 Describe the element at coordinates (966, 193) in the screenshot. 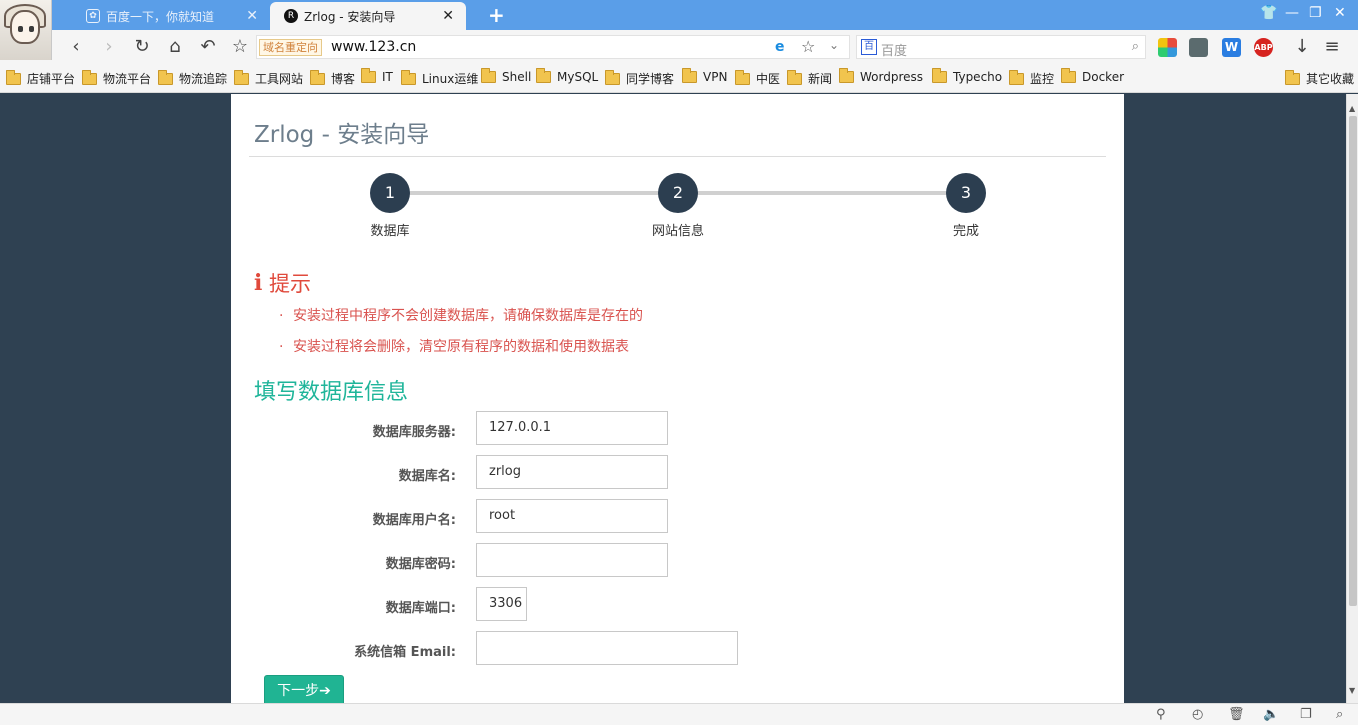

I see `step-3-circle: 3` at that location.